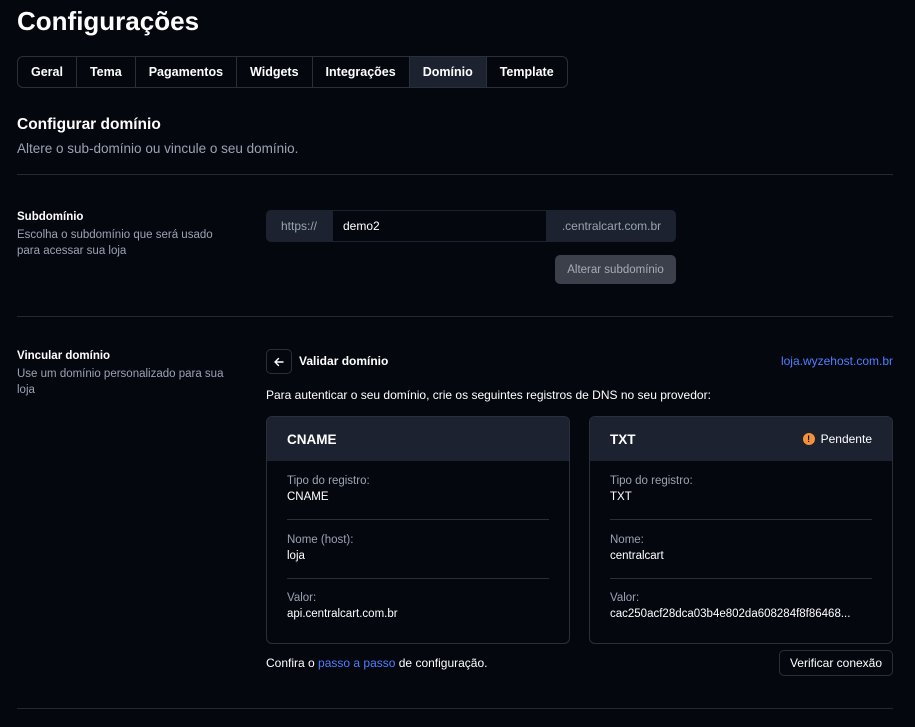 The height and width of the screenshot is (727, 915). I want to click on record-value-field: Valor: api.centralcart.com.br, so click(418, 606).